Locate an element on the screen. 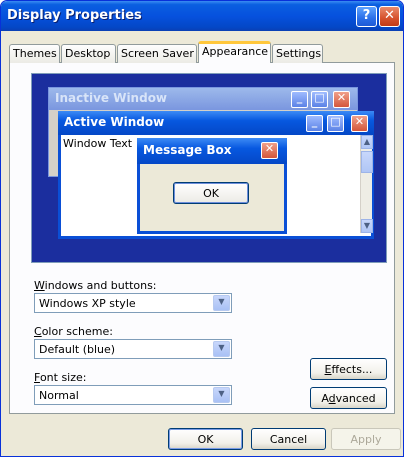  tab-screen-saver: Screen Saver is located at coordinates (157, 53).